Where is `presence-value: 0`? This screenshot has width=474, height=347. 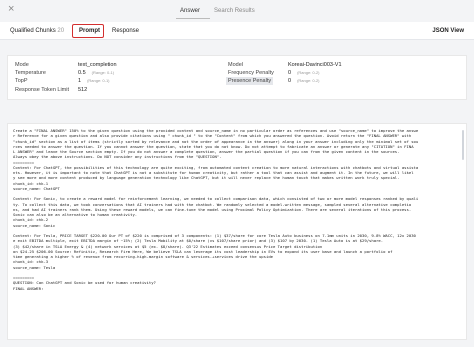
presence-value: 0 is located at coordinates (290, 81).